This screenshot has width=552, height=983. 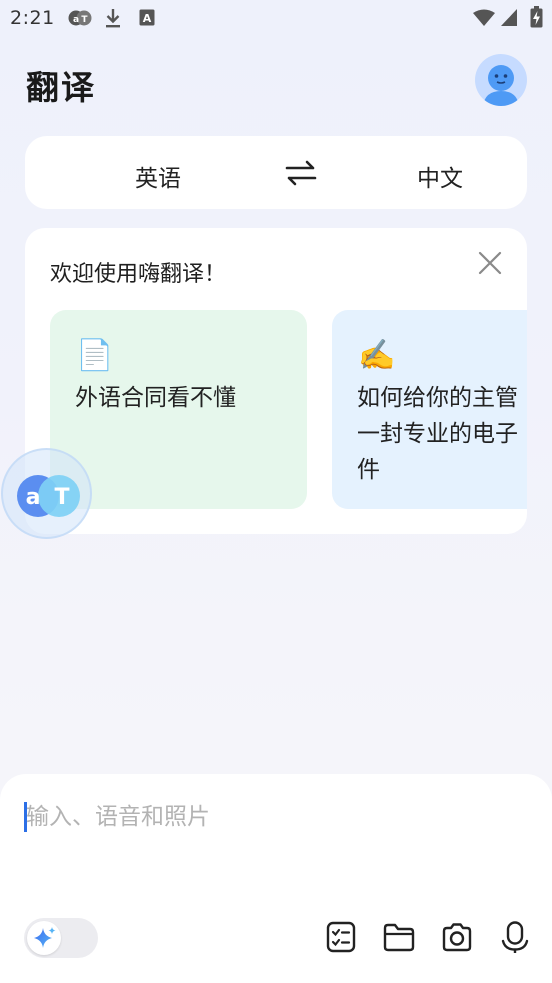 What do you see at coordinates (457, 937) in the screenshot?
I see `camera-icon` at bounding box center [457, 937].